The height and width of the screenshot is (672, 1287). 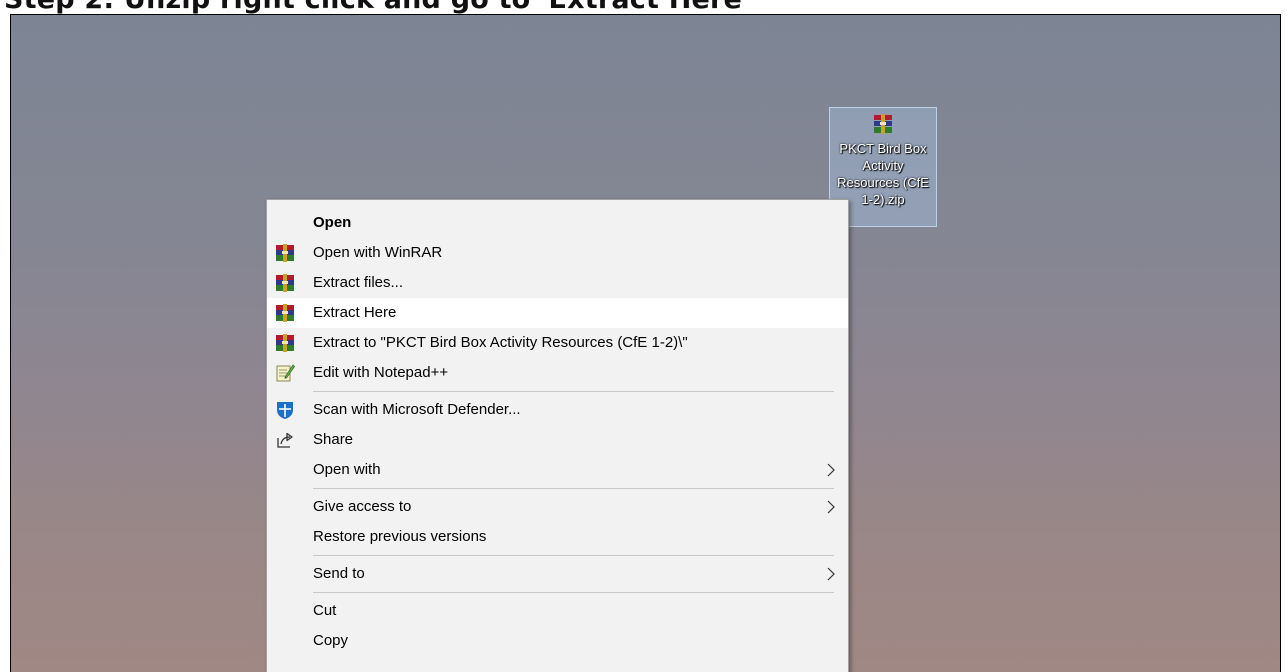 What do you see at coordinates (557, 611) in the screenshot?
I see `menu-item-cut: Cut` at bounding box center [557, 611].